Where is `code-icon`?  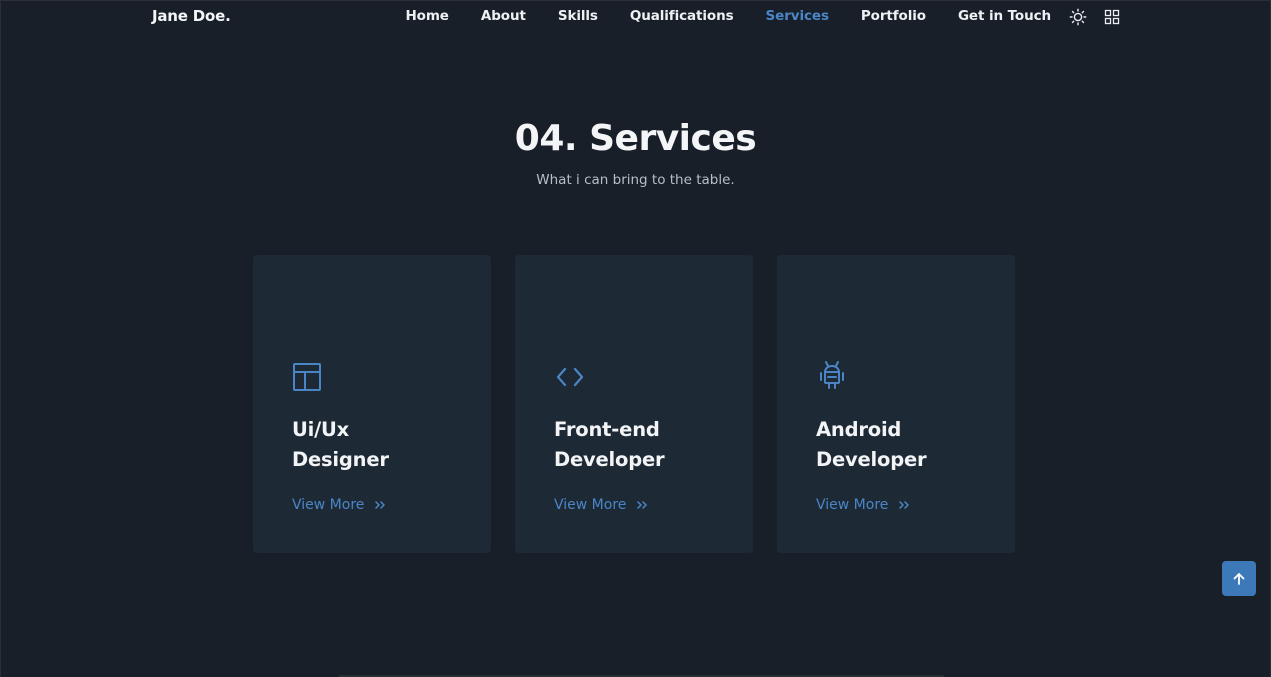
code-icon is located at coordinates (570, 375).